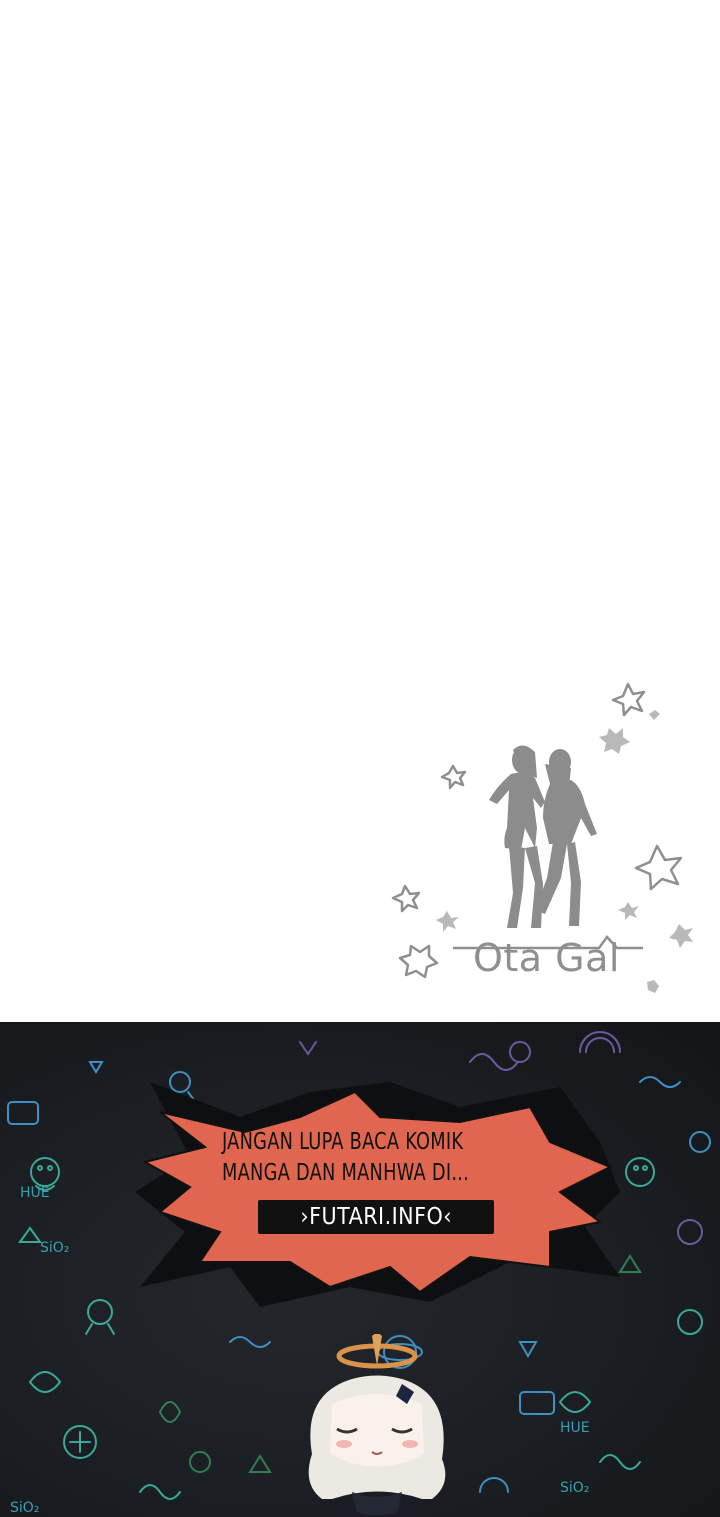  Describe the element at coordinates (377, 1425) in the screenshot. I see `chibi-girl-with-halo-icon` at that location.